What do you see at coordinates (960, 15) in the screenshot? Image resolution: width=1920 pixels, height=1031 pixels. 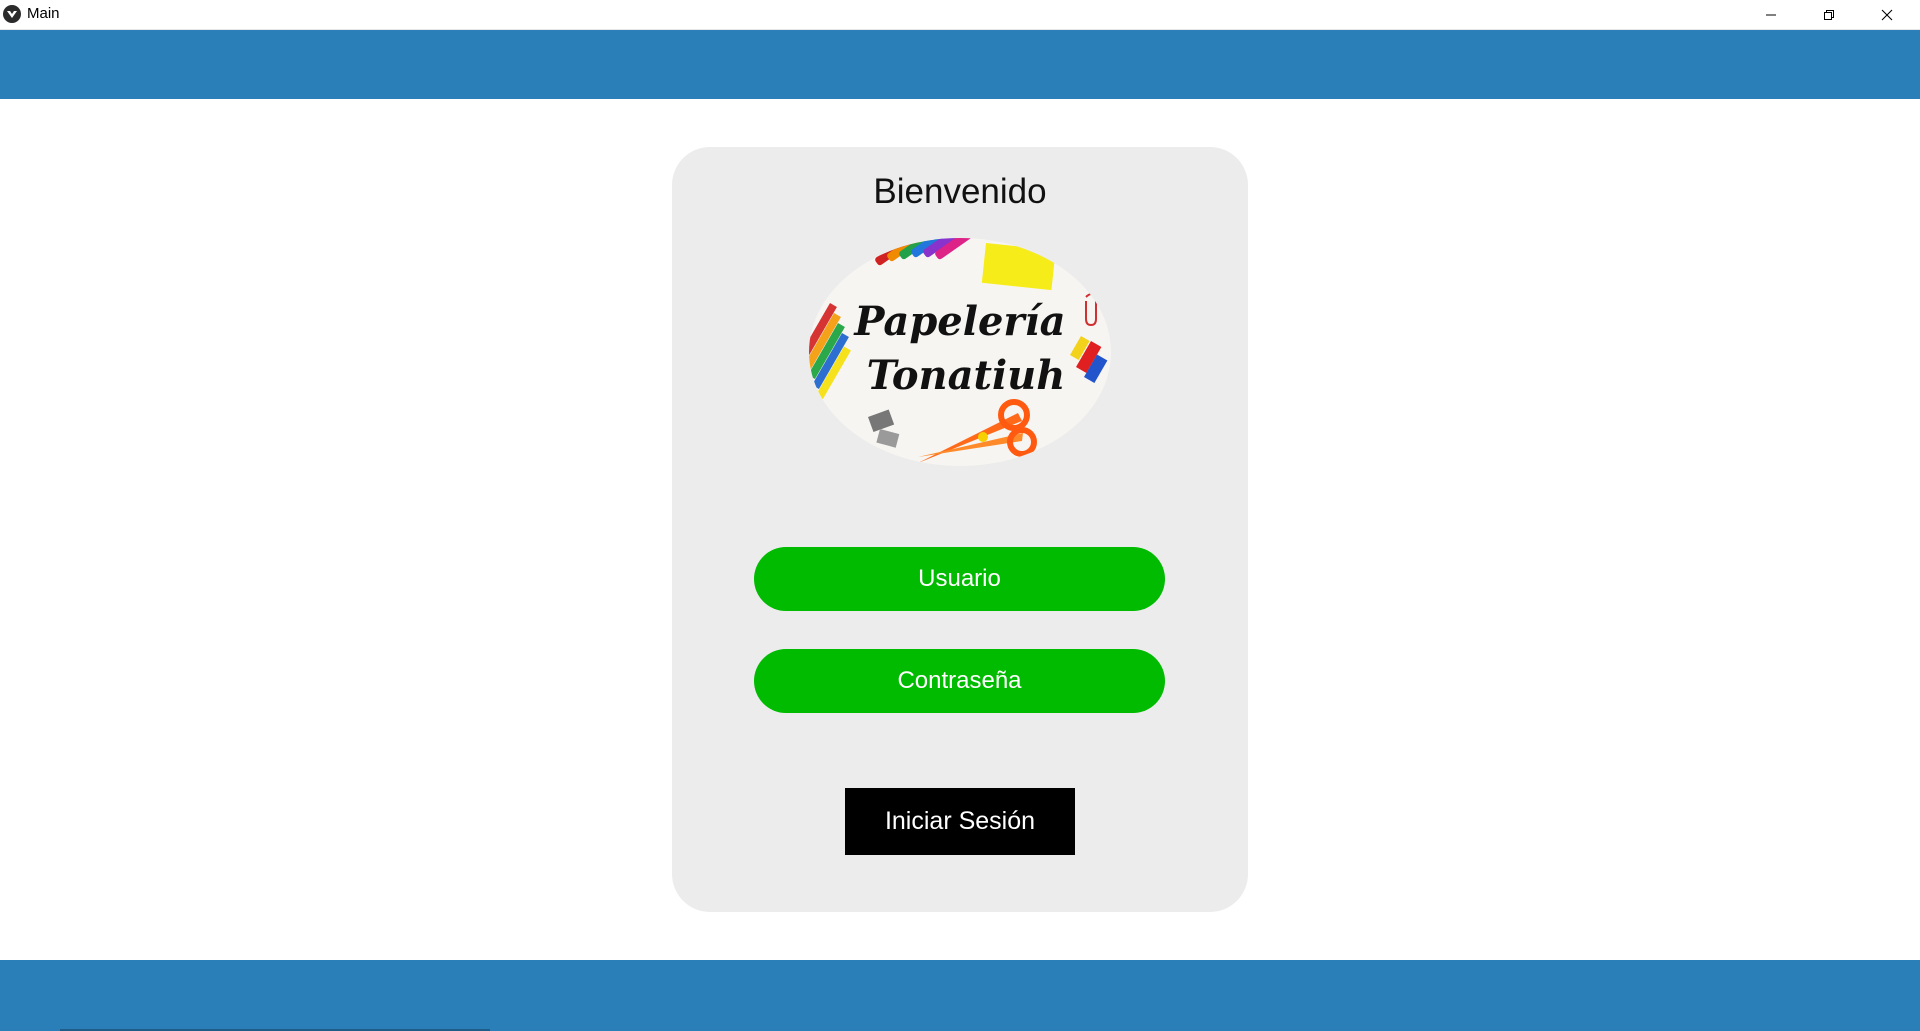 I see `title-bar: Main` at bounding box center [960, 15].